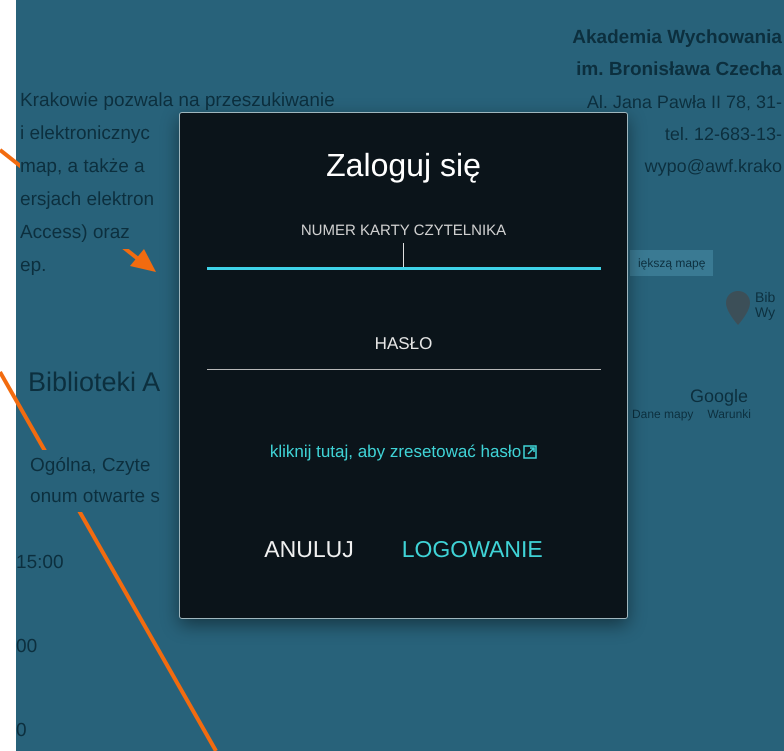  Describe the element at coordinates (723, 134) in the screenshot. I see `contact-text: tel. 12-683-13-` at that location.